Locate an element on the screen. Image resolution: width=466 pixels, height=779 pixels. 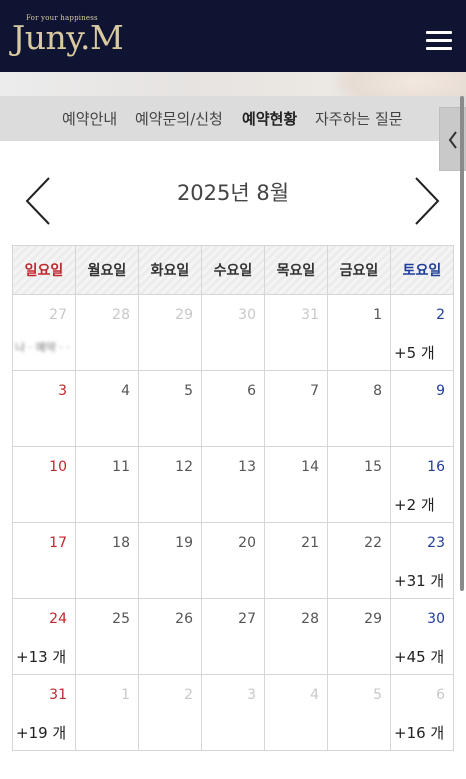
calendar-day-cell: 8 is located at coordinates (359, 408).